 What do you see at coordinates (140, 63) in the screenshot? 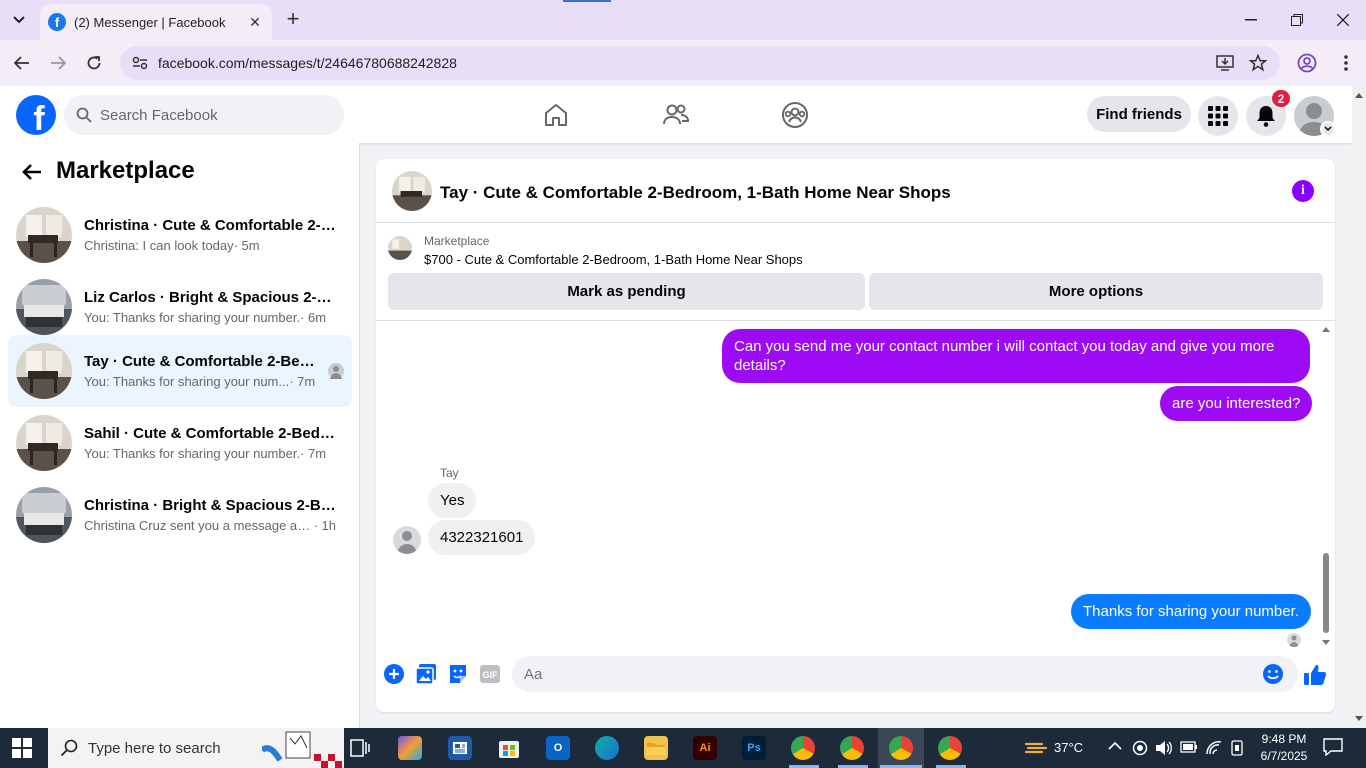
I see `site-info-icon` at bounding box center [140, 63].